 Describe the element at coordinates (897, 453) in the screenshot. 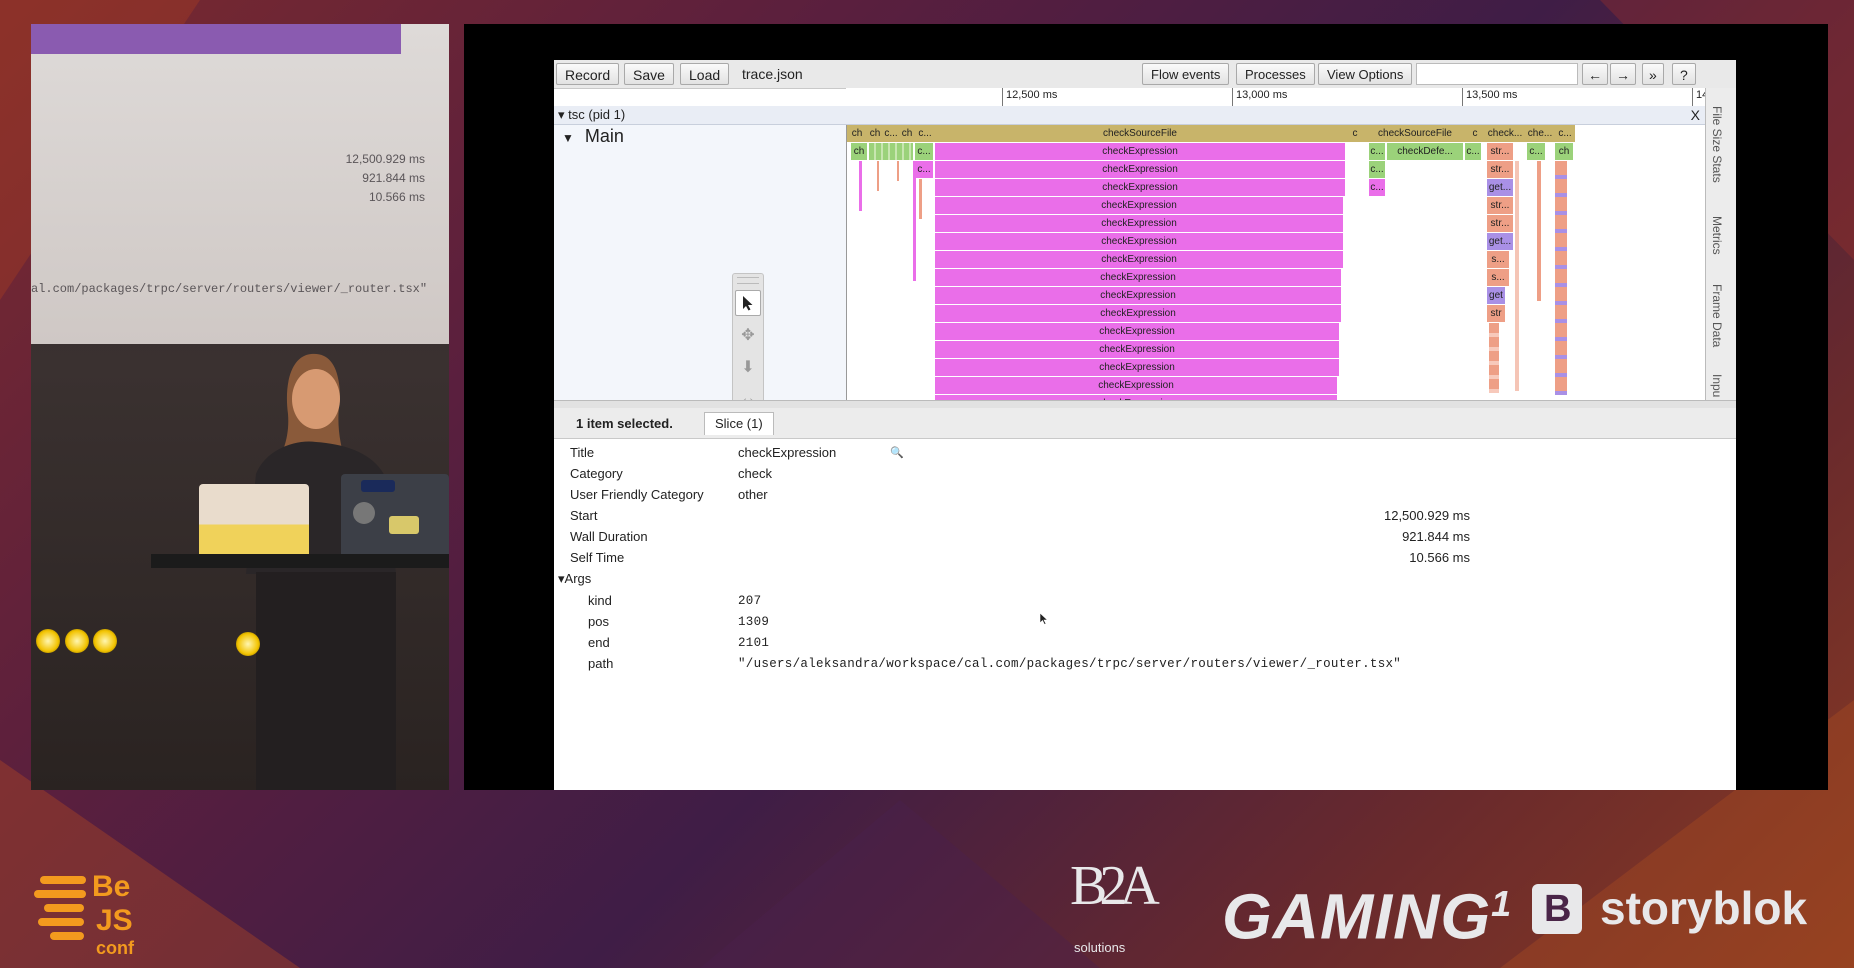

I see `search-icon: 🔍` at that location.